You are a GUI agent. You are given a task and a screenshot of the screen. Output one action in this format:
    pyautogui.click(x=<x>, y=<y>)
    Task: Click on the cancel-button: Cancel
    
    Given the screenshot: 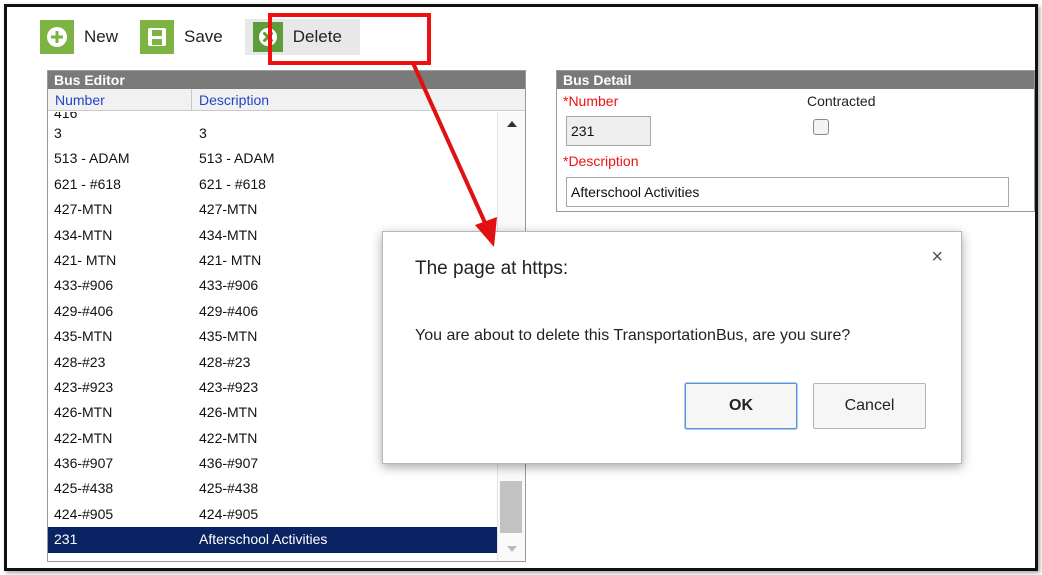 What is the action you would take?
    pyautogui.click(x=869, y=406)
    